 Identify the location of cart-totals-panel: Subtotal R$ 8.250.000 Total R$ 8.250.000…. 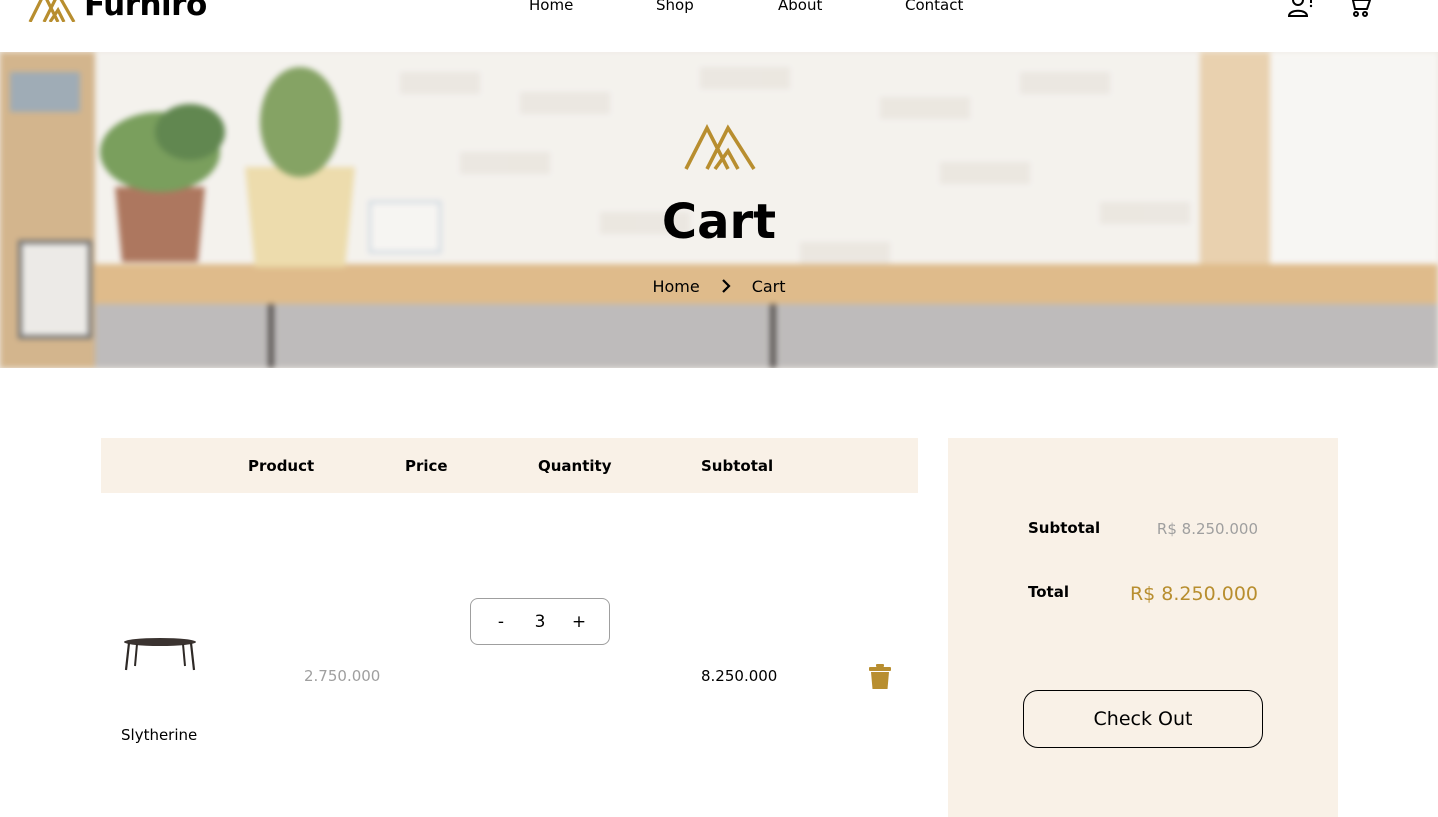
(1143, 627).